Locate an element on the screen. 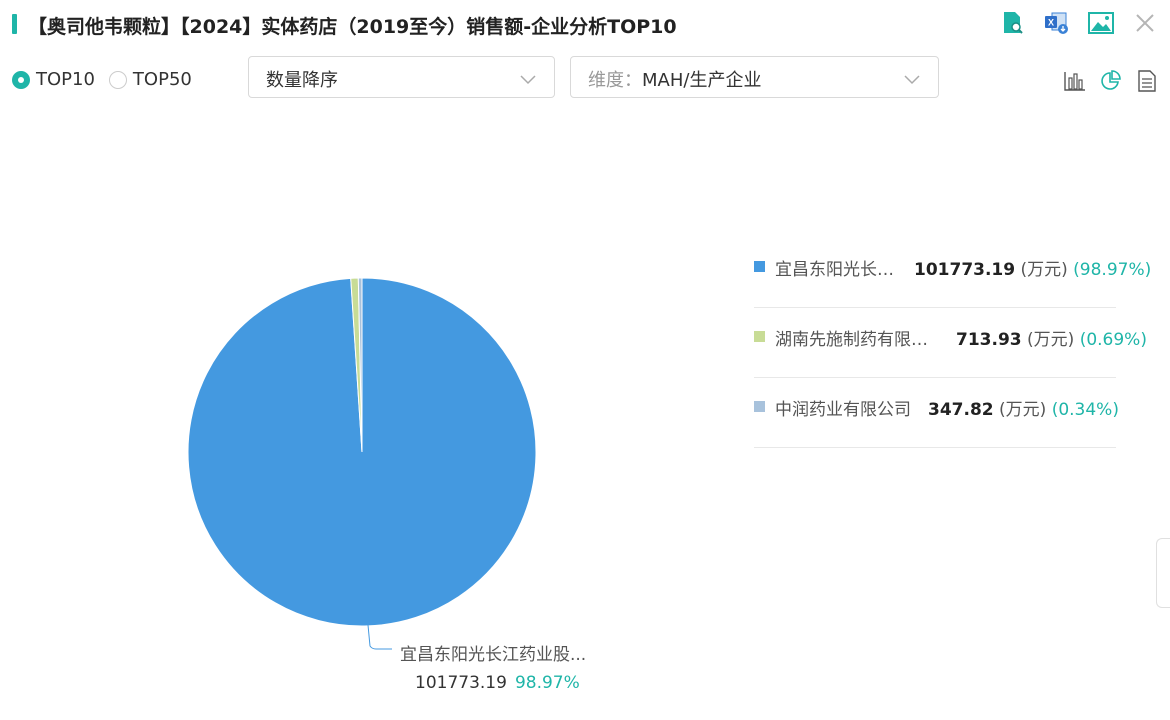 This screenshot has width=1170, height=720. radio-top50: TOP50 is located at coordinates (150, 79).